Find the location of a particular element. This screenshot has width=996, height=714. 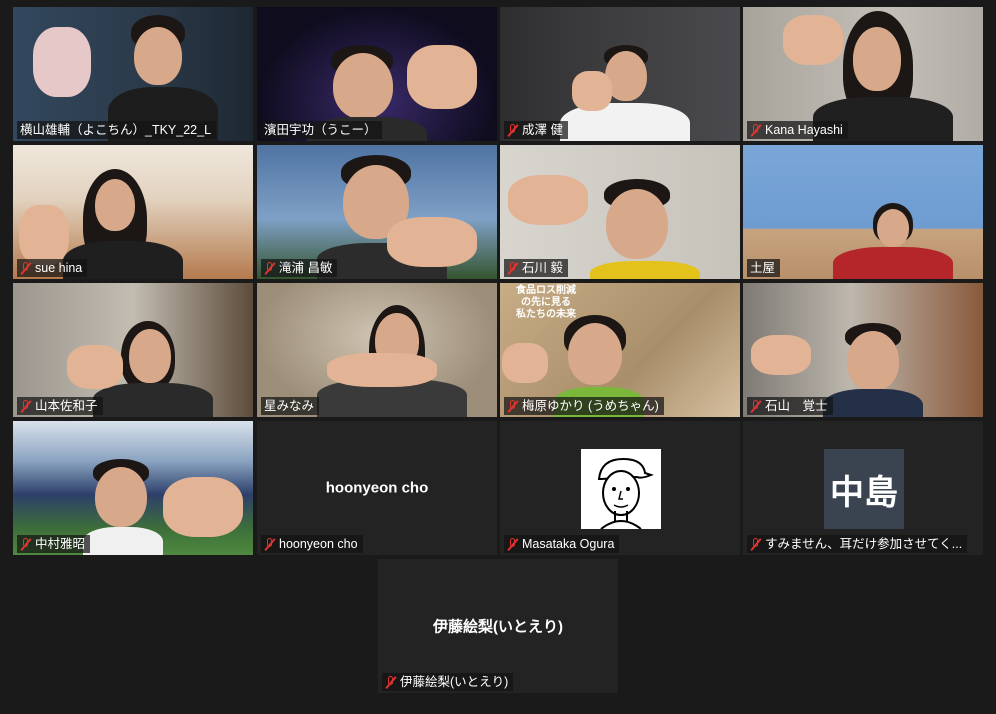

participant-name: 石川 毅 is located at coordinates (542, 268).